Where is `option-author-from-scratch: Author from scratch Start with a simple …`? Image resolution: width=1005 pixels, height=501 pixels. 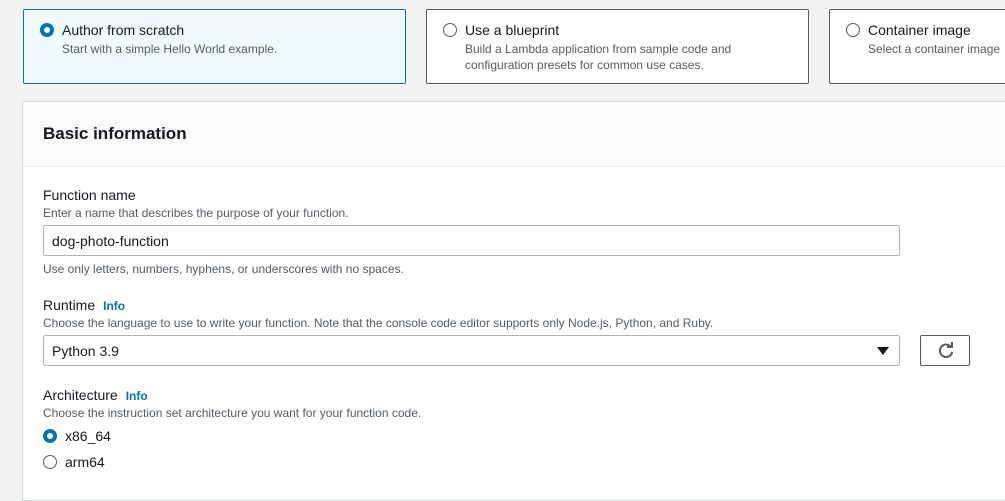 option-author-from-scratch: Author from scratch Start with a simple … is located at coordinates (214, 46).